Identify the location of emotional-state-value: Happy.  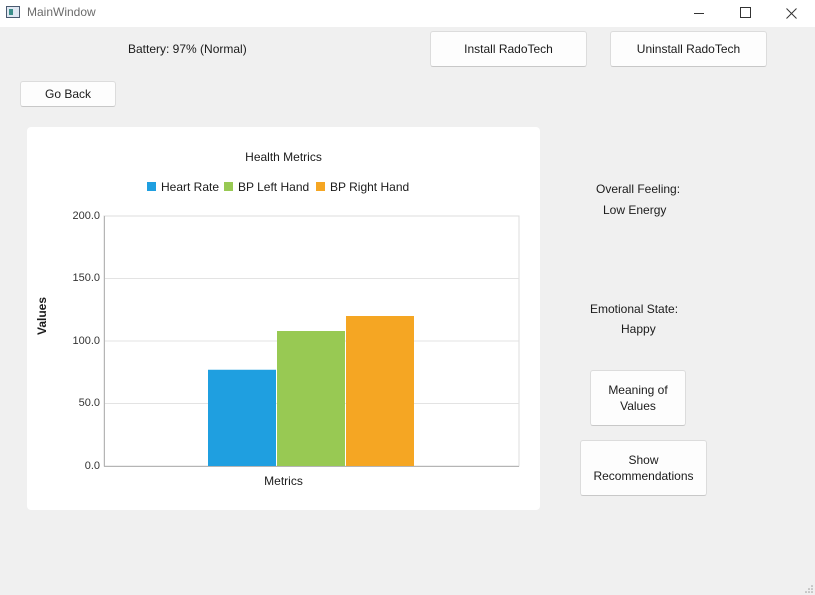
(638, 329).